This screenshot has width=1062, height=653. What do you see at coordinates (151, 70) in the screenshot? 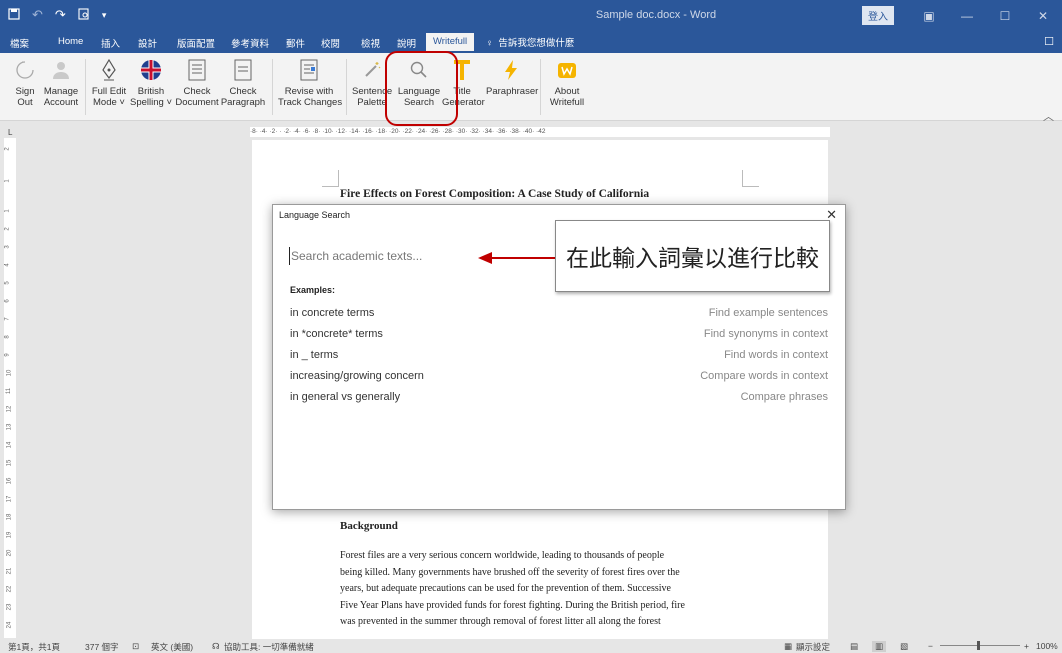
I see `uk-flag-icon` at bounding box center [151, 70].